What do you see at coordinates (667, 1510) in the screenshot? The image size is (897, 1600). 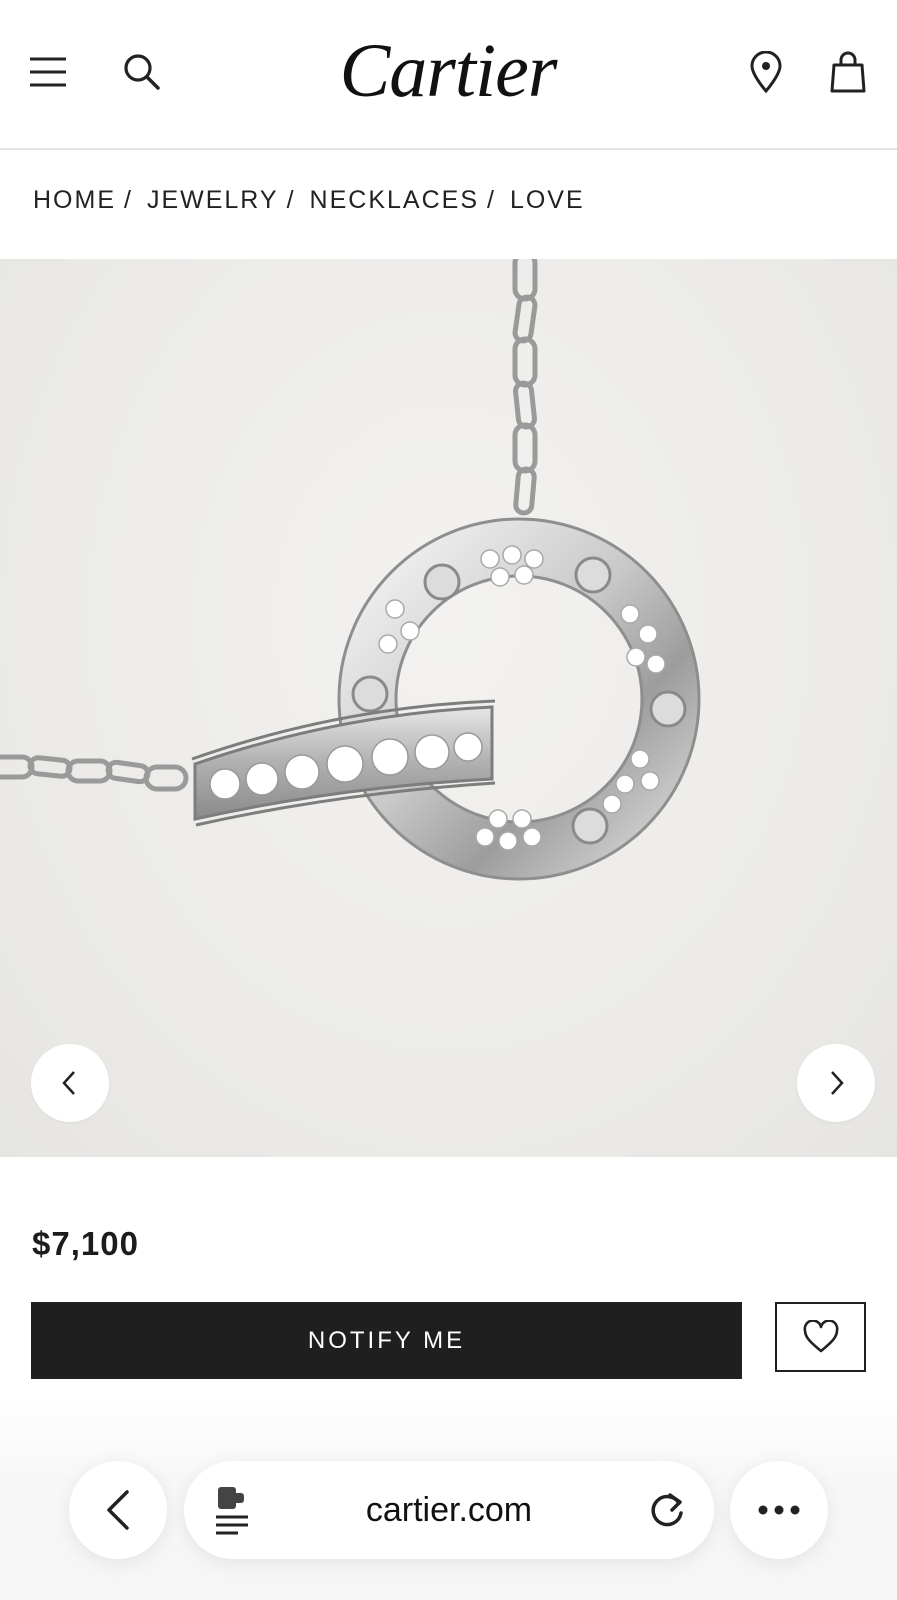 I see `reload-icon` at bounding box center [667, 1510].